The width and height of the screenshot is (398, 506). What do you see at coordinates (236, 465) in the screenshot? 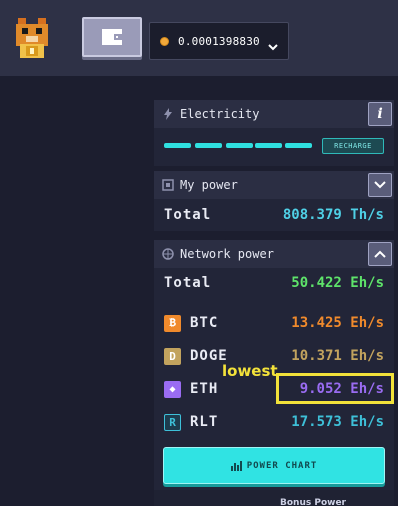
I see `bar-chart-icon` at bounding box center [236, 465].